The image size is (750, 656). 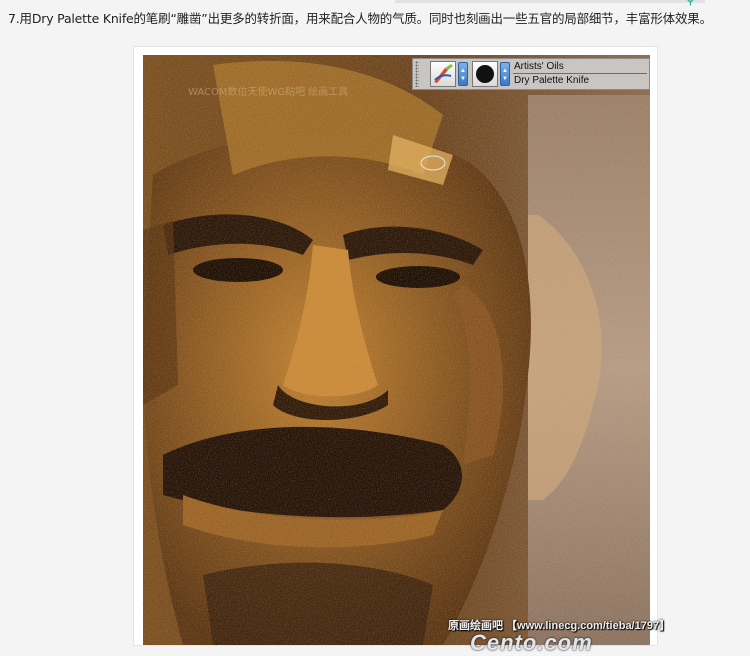 What do you see at coordinates (505, 74) in the screenshot?
I see `variant-dropdown-button: ▲ ▼` at bounding box center [505, 74].